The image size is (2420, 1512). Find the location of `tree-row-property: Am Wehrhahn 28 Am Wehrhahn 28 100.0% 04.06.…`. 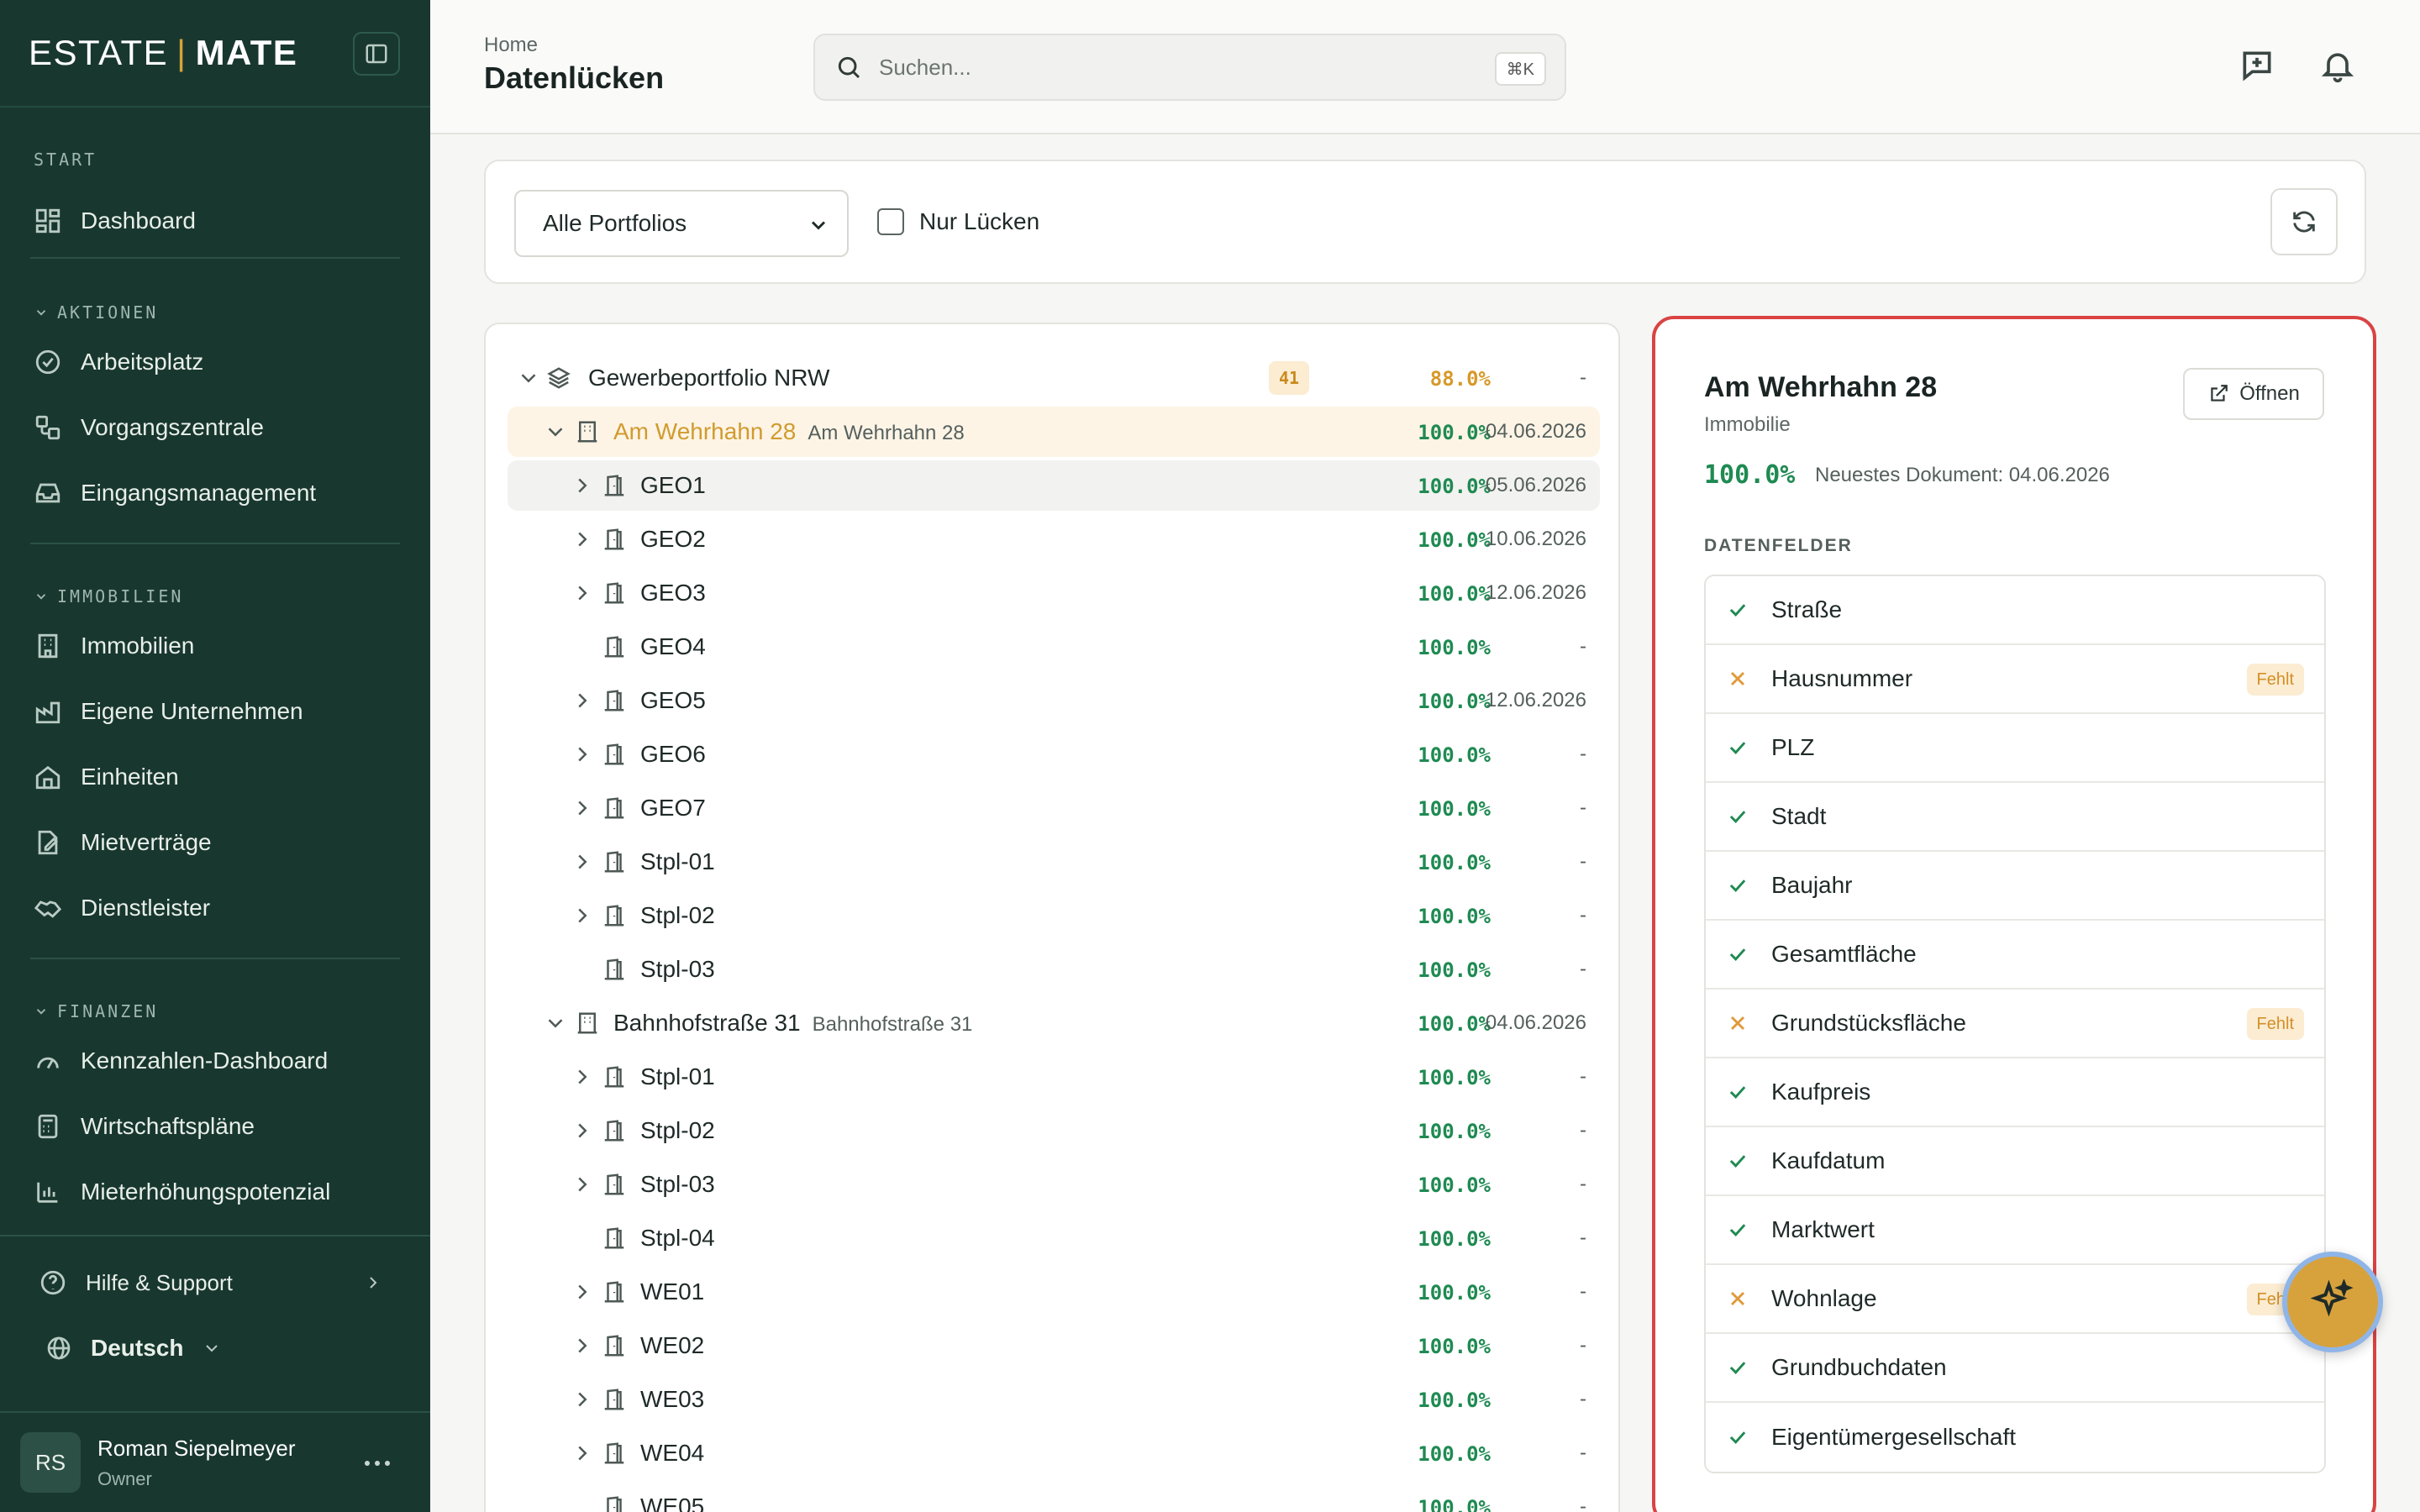

tree-row-property: Am Wehrhahn 28 Am Wehrhahn 28 100.0% 04.06.… is located at coordinates (1054, 432).